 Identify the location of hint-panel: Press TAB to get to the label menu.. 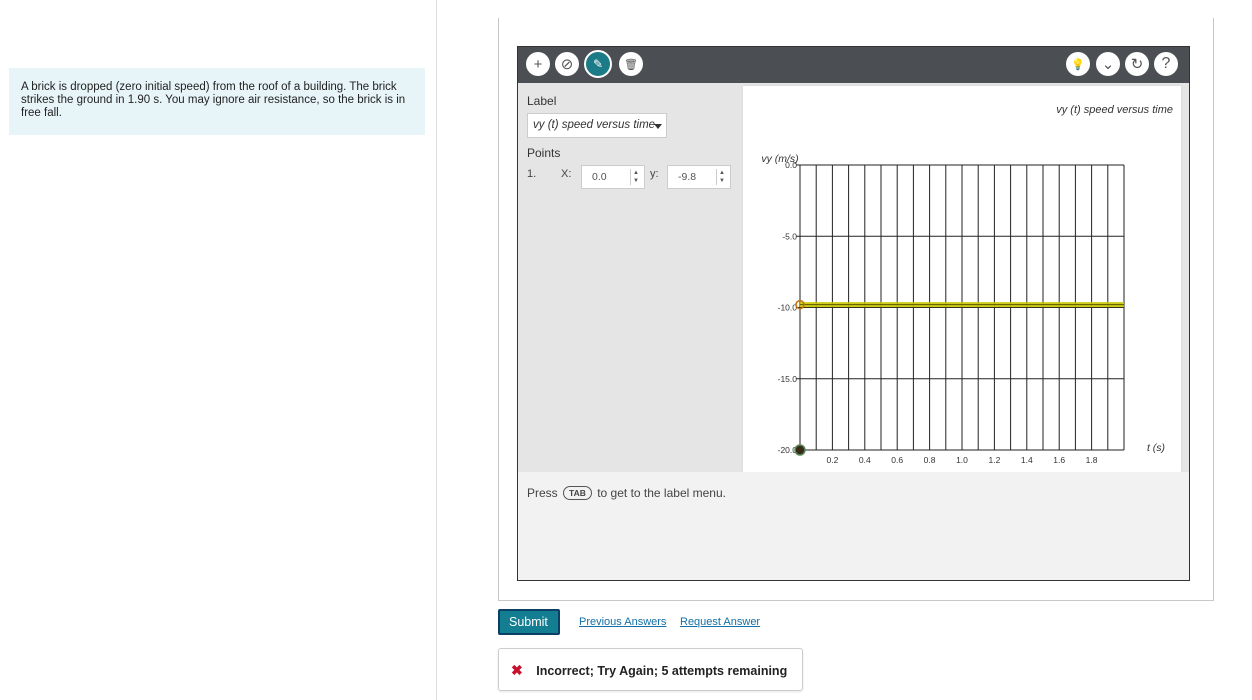
(853, 526).